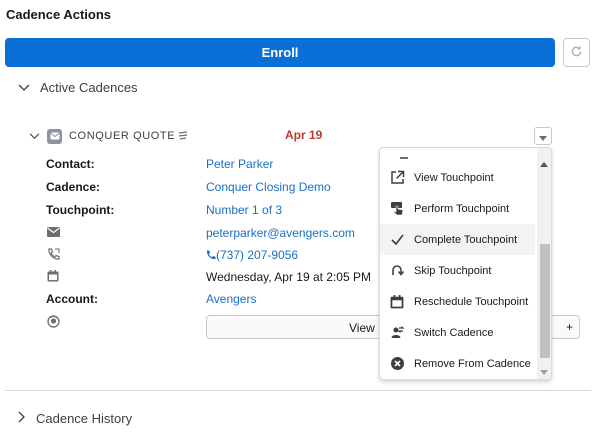 The image size is (594, 436). What do you see at coordinates (280, 233) in the screenshot?
I see `email-link: peterparker@avengers.com` at bounding box center [280, 233].